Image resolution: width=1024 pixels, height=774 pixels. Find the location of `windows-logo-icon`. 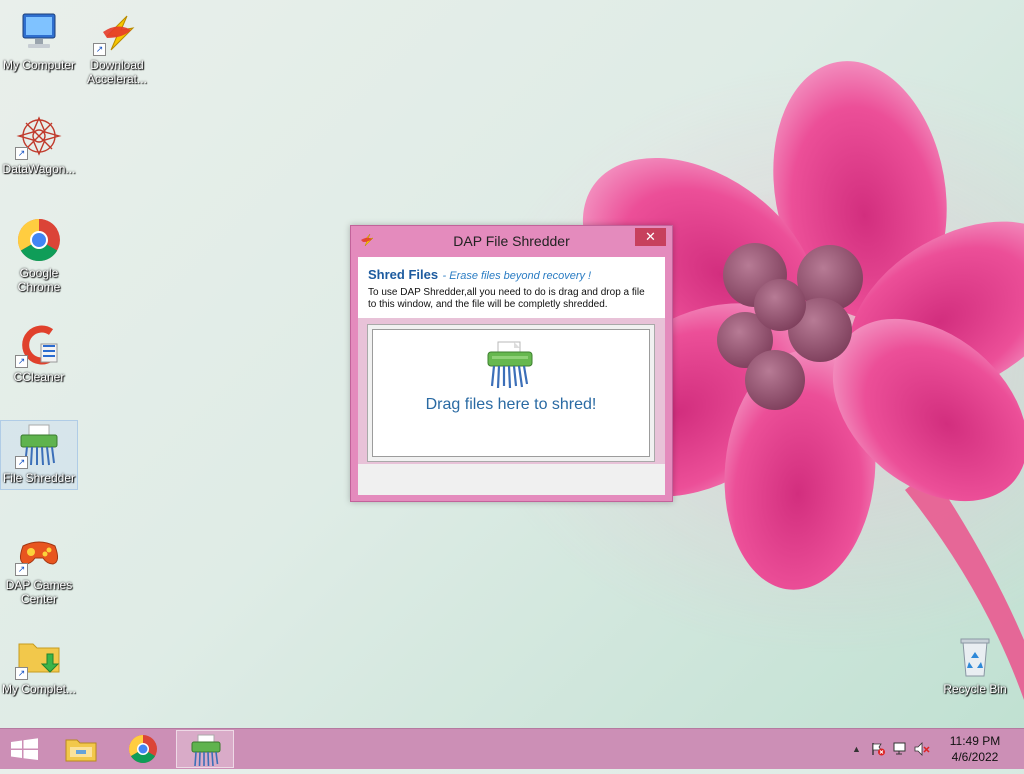

windows-logo-icon is located at coordinates (24, 749).